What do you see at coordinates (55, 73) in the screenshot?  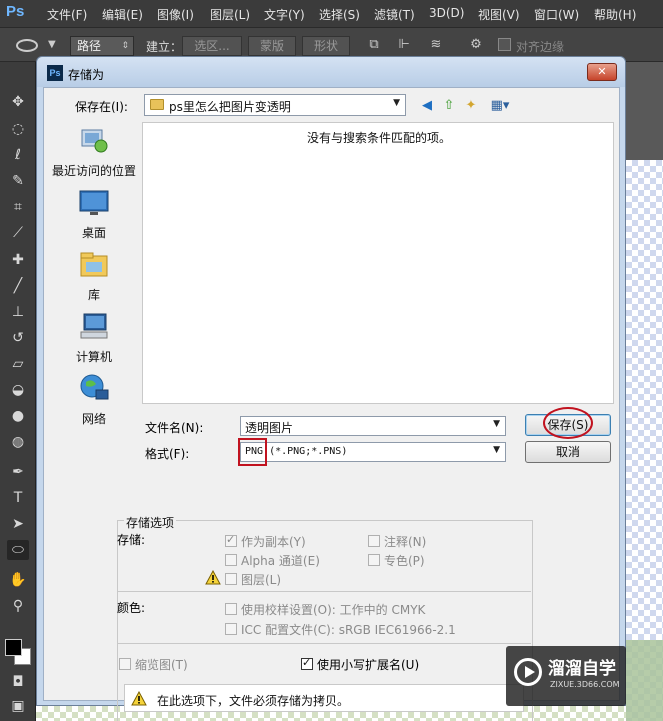 I see `photoshop-app-icon: Ps` at bounding box center [55, 73].